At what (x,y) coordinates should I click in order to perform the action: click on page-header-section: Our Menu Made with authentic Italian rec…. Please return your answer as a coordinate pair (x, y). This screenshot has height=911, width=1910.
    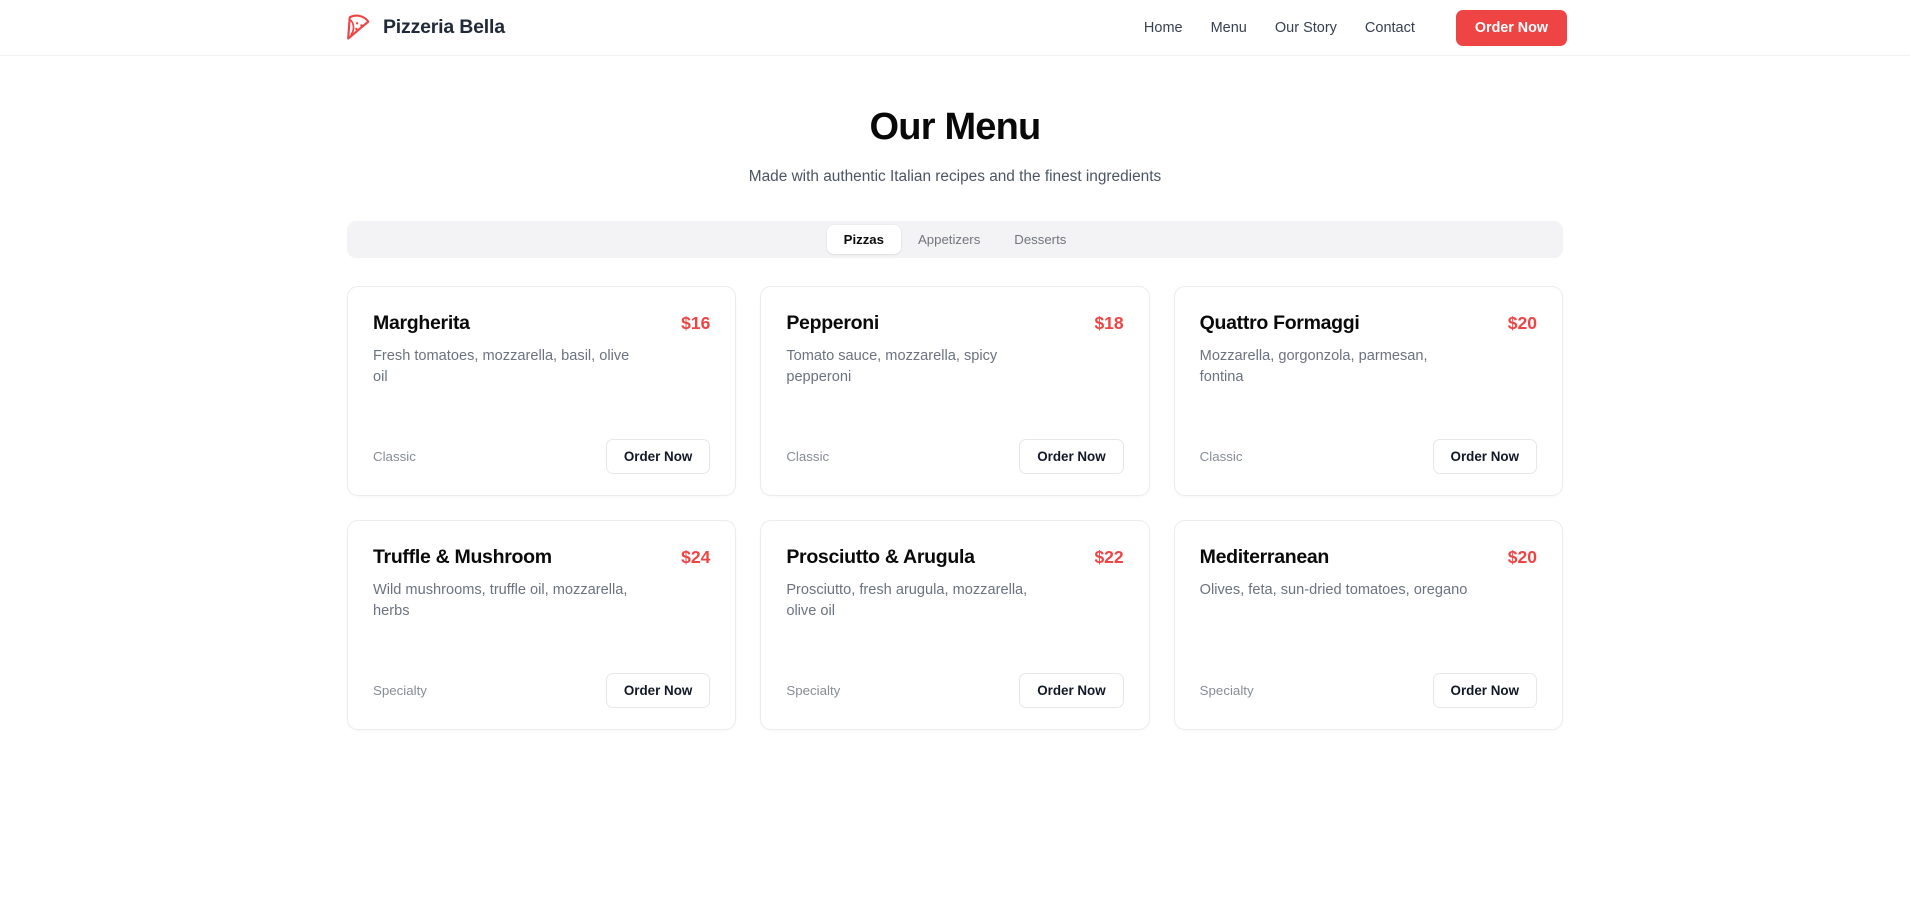
    Looking at the image, I should click on (955, 121).